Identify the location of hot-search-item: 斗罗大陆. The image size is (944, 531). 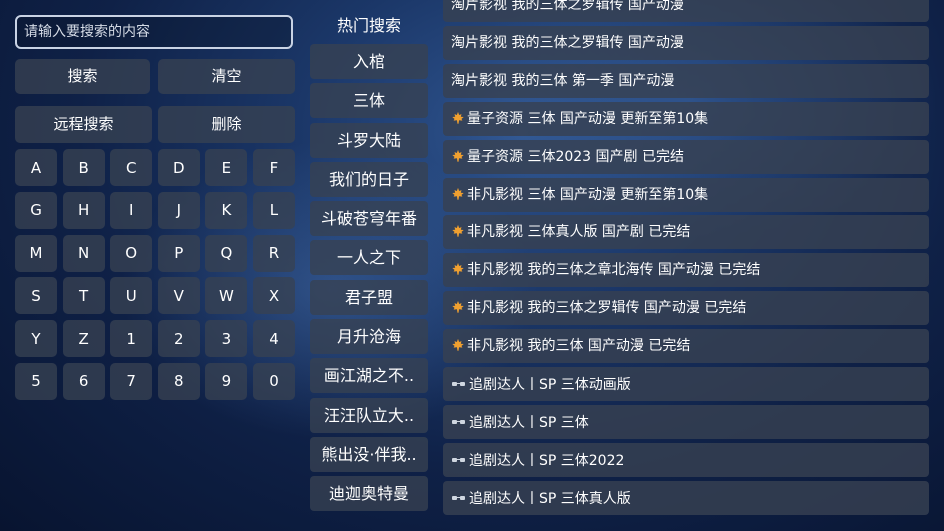
(369, 140).